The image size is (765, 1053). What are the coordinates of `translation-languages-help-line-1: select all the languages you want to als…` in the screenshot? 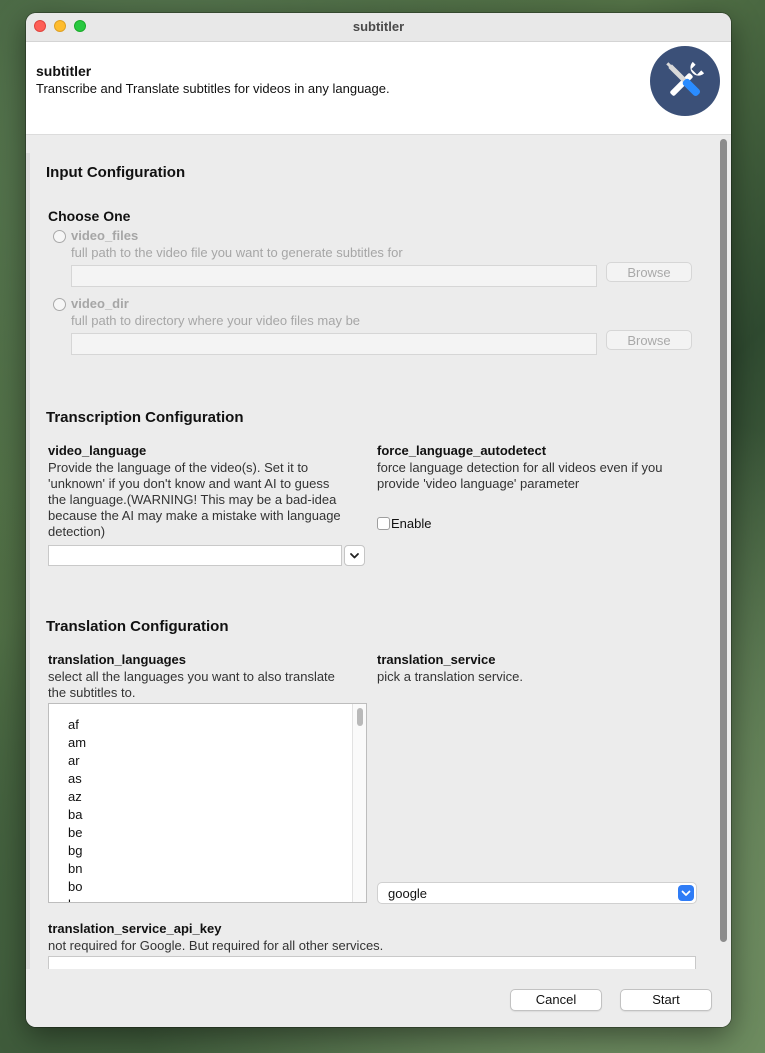 It's located at (191, 676).